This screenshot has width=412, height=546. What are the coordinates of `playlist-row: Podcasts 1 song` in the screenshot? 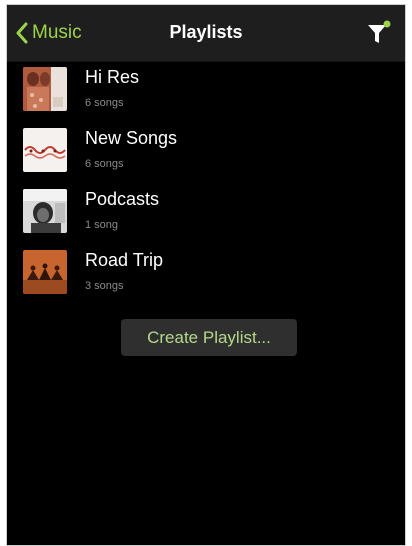 It's located at (206, 213).